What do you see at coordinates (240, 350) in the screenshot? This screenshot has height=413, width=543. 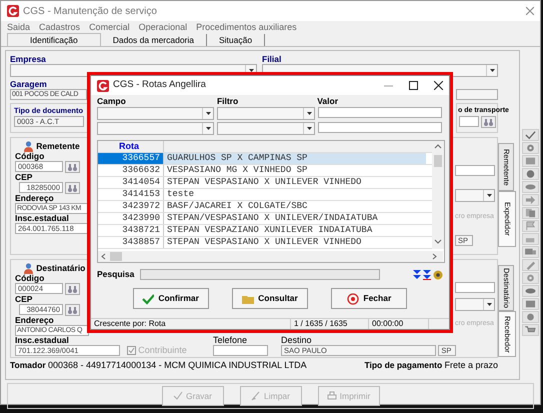 I see `phone-field` at bounding box center [240, 350].